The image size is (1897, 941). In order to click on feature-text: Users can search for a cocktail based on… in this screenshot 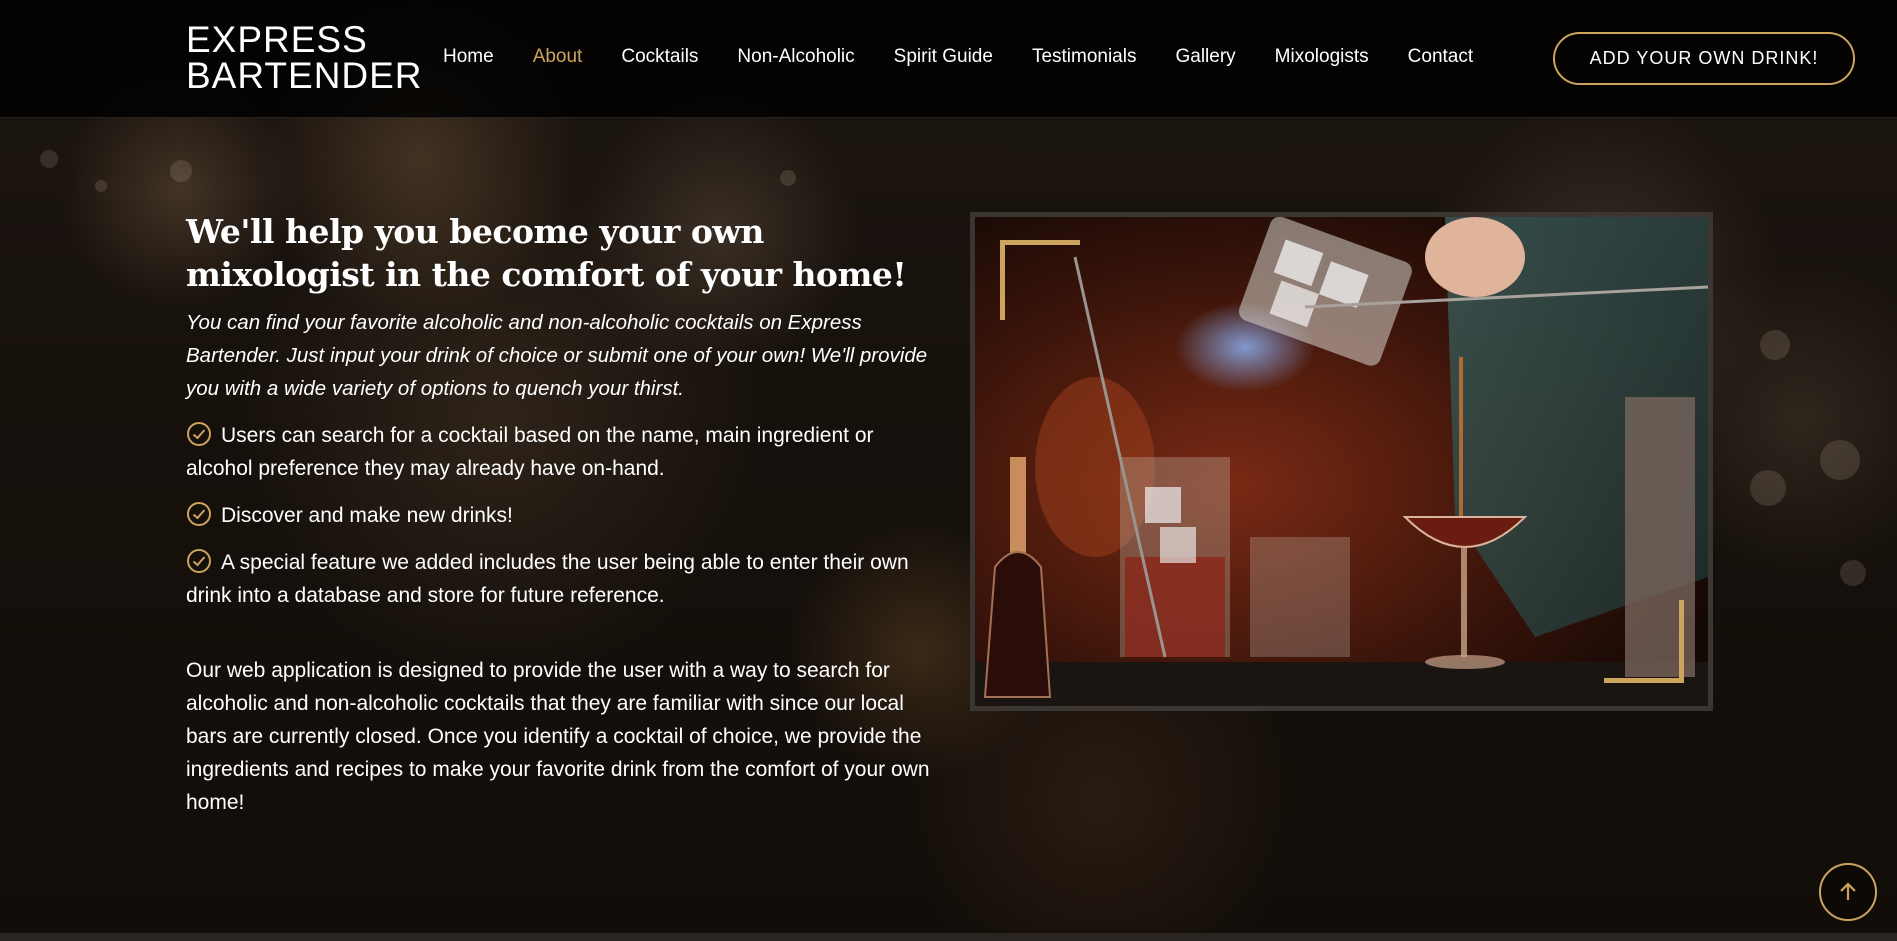, I will do `click(530, 452)`.